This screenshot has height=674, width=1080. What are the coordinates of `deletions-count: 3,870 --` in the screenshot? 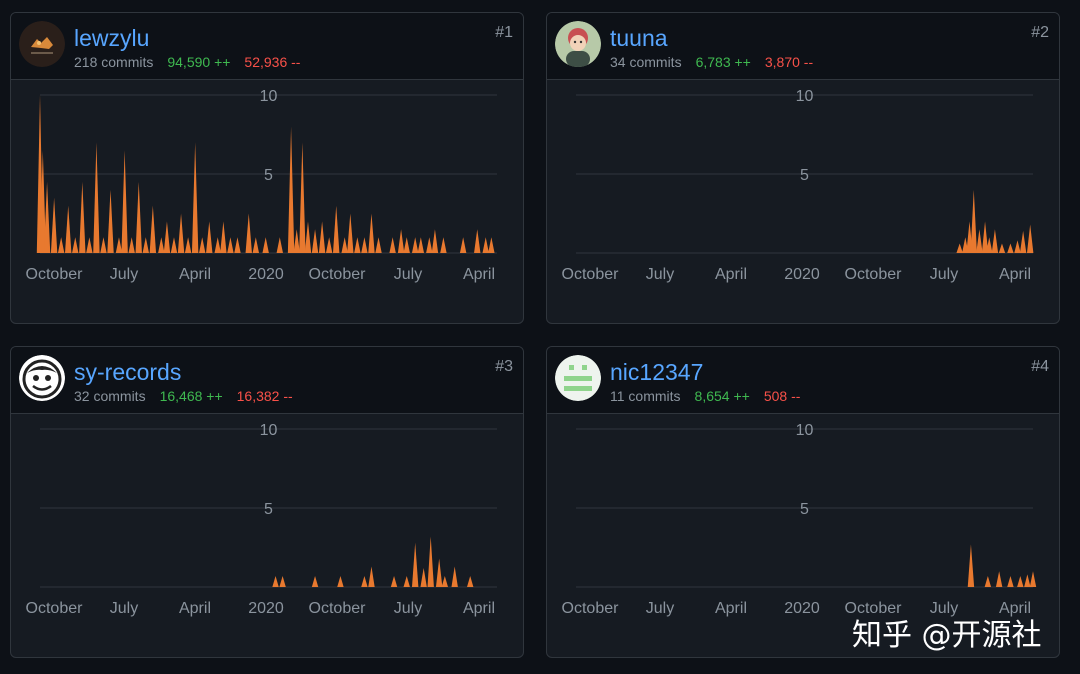 It's located at (789, 62).